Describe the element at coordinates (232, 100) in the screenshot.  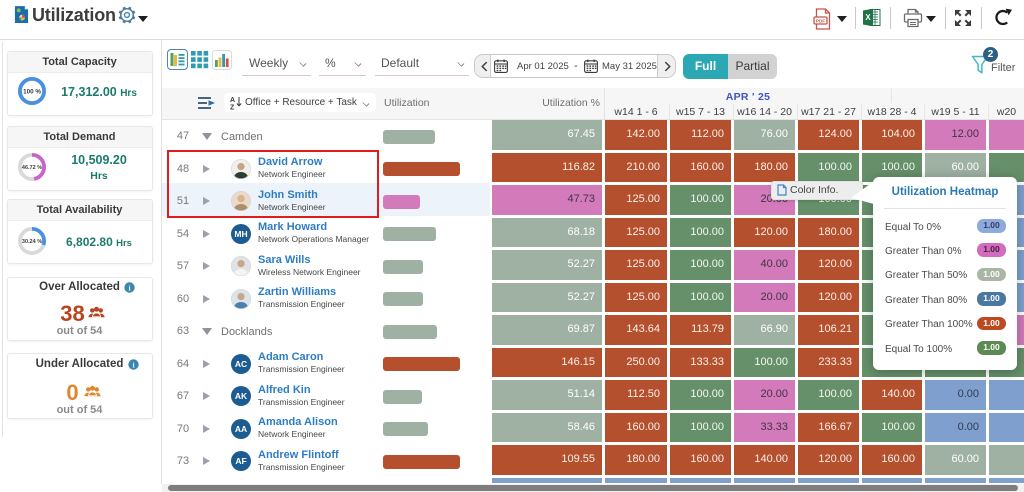
I see `svg-text: A` at that location.